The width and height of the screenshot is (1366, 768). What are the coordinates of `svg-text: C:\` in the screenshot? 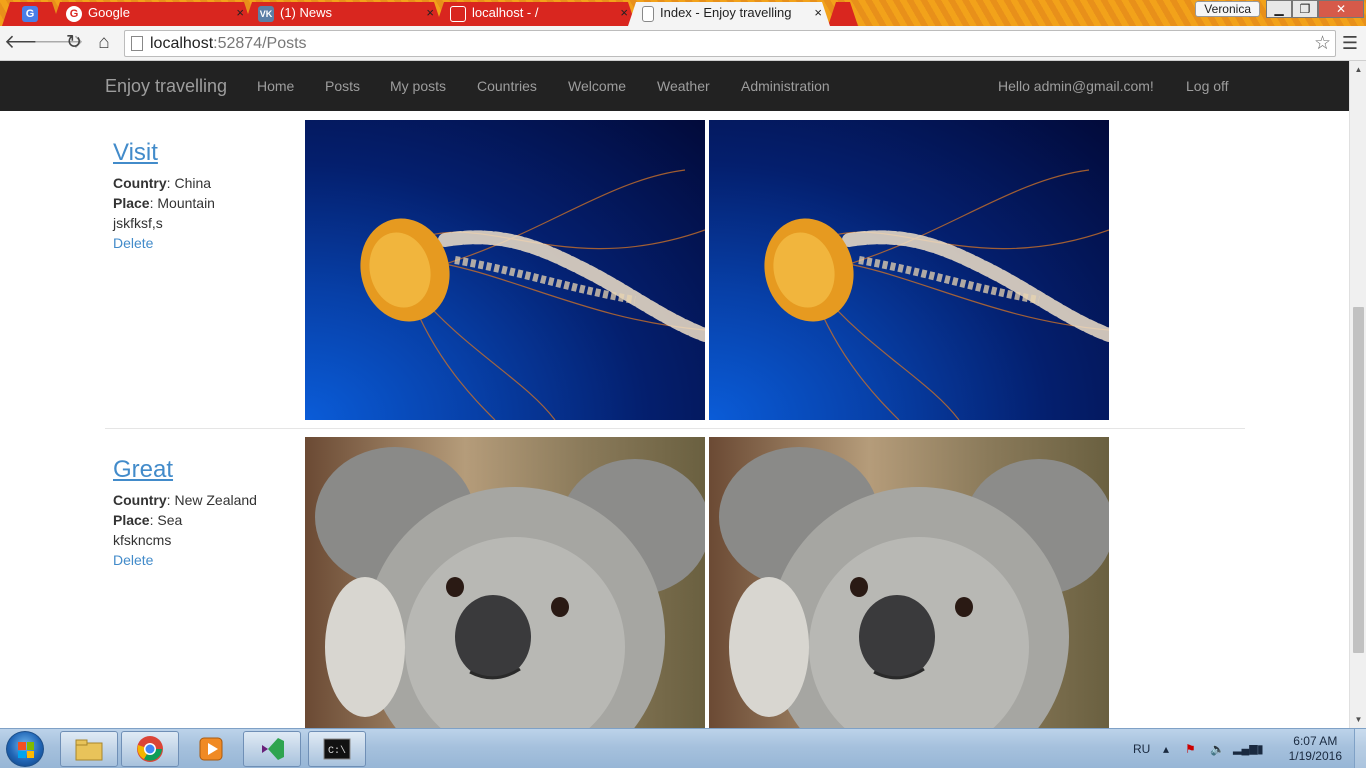 It's located at (337, 751).